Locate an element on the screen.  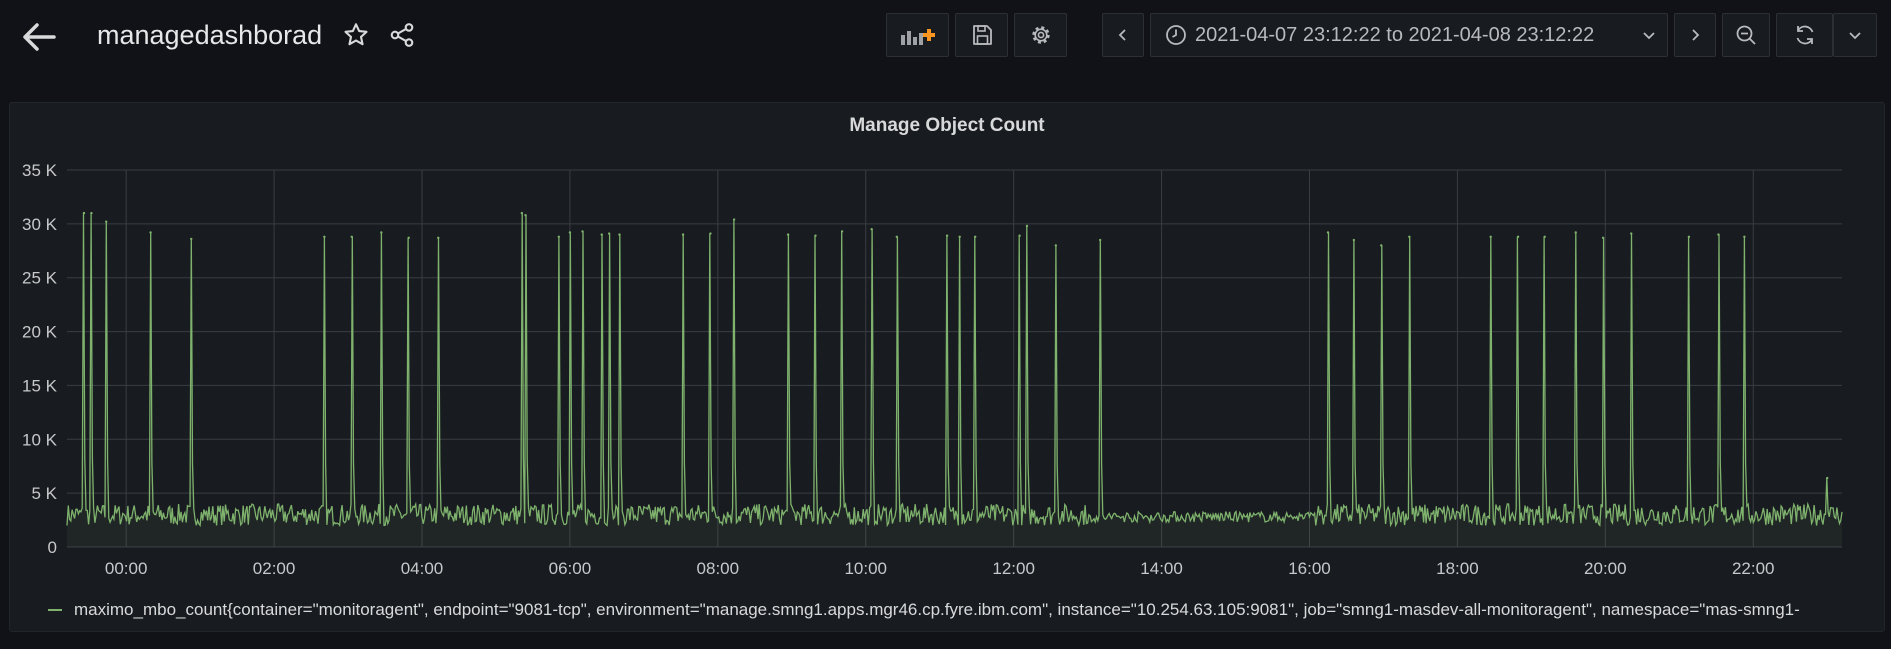
y-tick-label: 15 K is located at coordinates (40, 385).